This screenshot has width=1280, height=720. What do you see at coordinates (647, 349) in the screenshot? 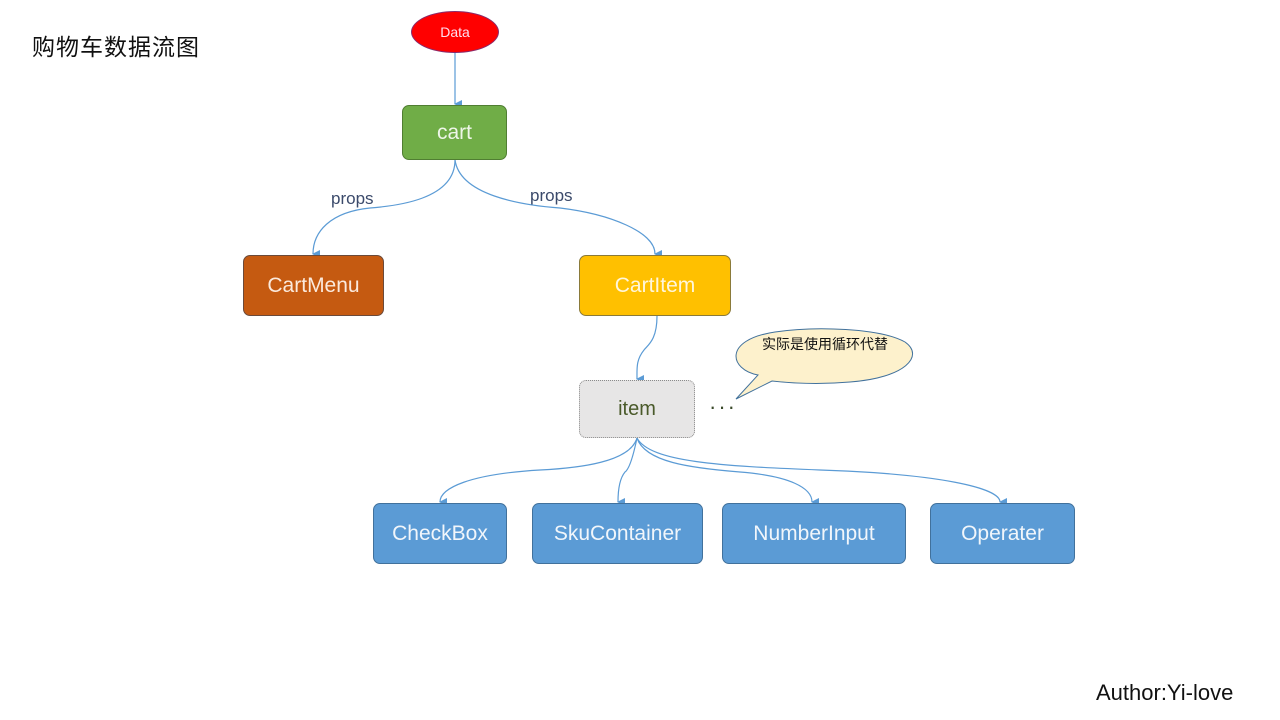
I see `edge-cartitem-item` at bounding box center [647, 349].